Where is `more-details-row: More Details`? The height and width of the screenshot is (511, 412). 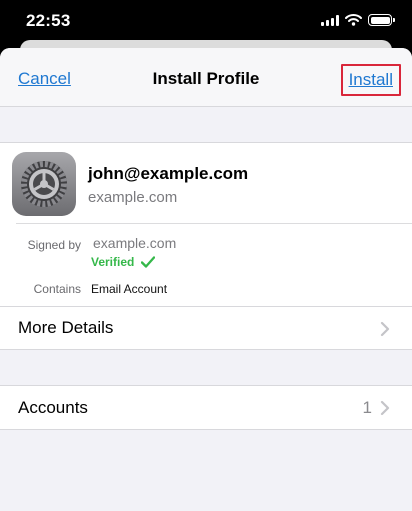
more-details-row: More Details is located at coordinates (206, 327).